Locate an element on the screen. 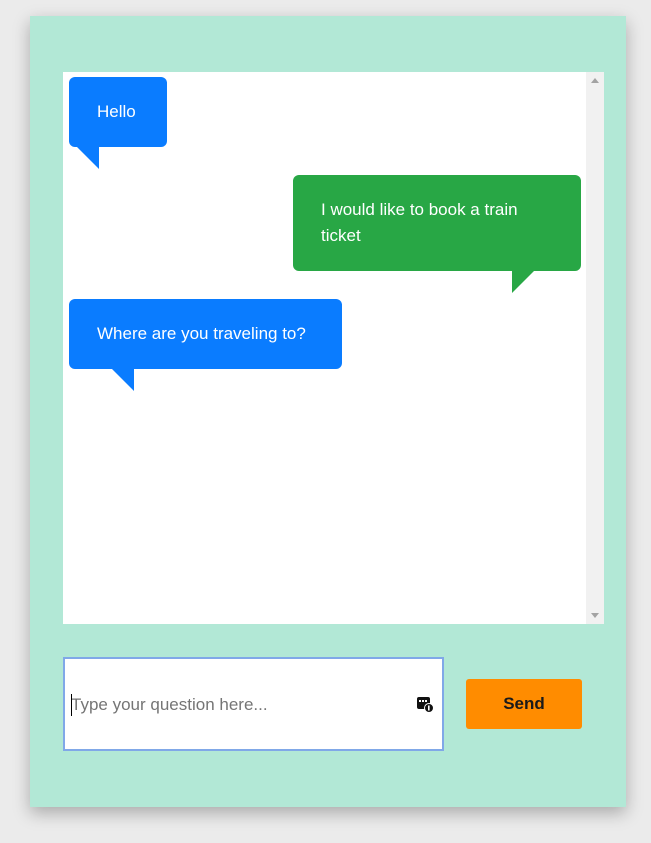 The height and width of the screenshot is (843, 651). question-input is located at coordinates (236, 705).